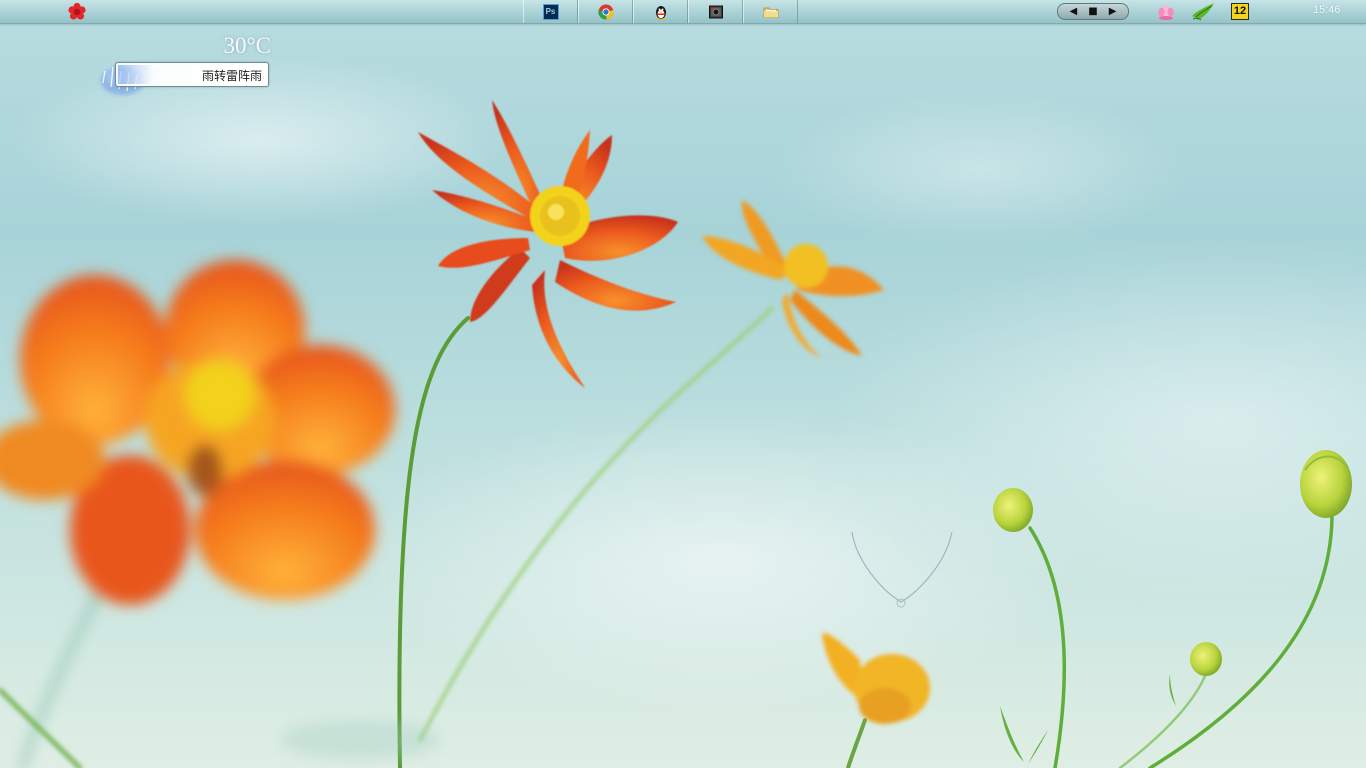 The height and width of the screenshot is (768, 1366). What do you see at coordinates (876, 678) in the screenshot?
I see `yellow-bud-bottom` at bounding box center [876, 678].